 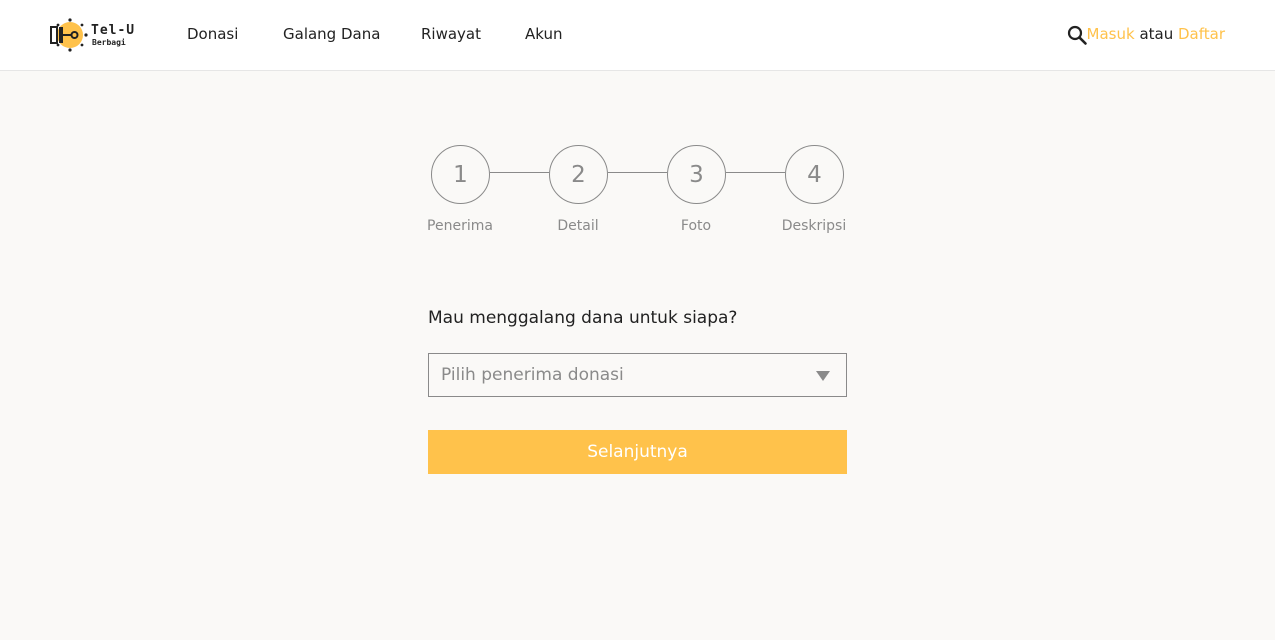 What do you see at coordinates (578, 174) in the screenshot?
I see `step-circle-2: 2` at bounding box center [578, 174].